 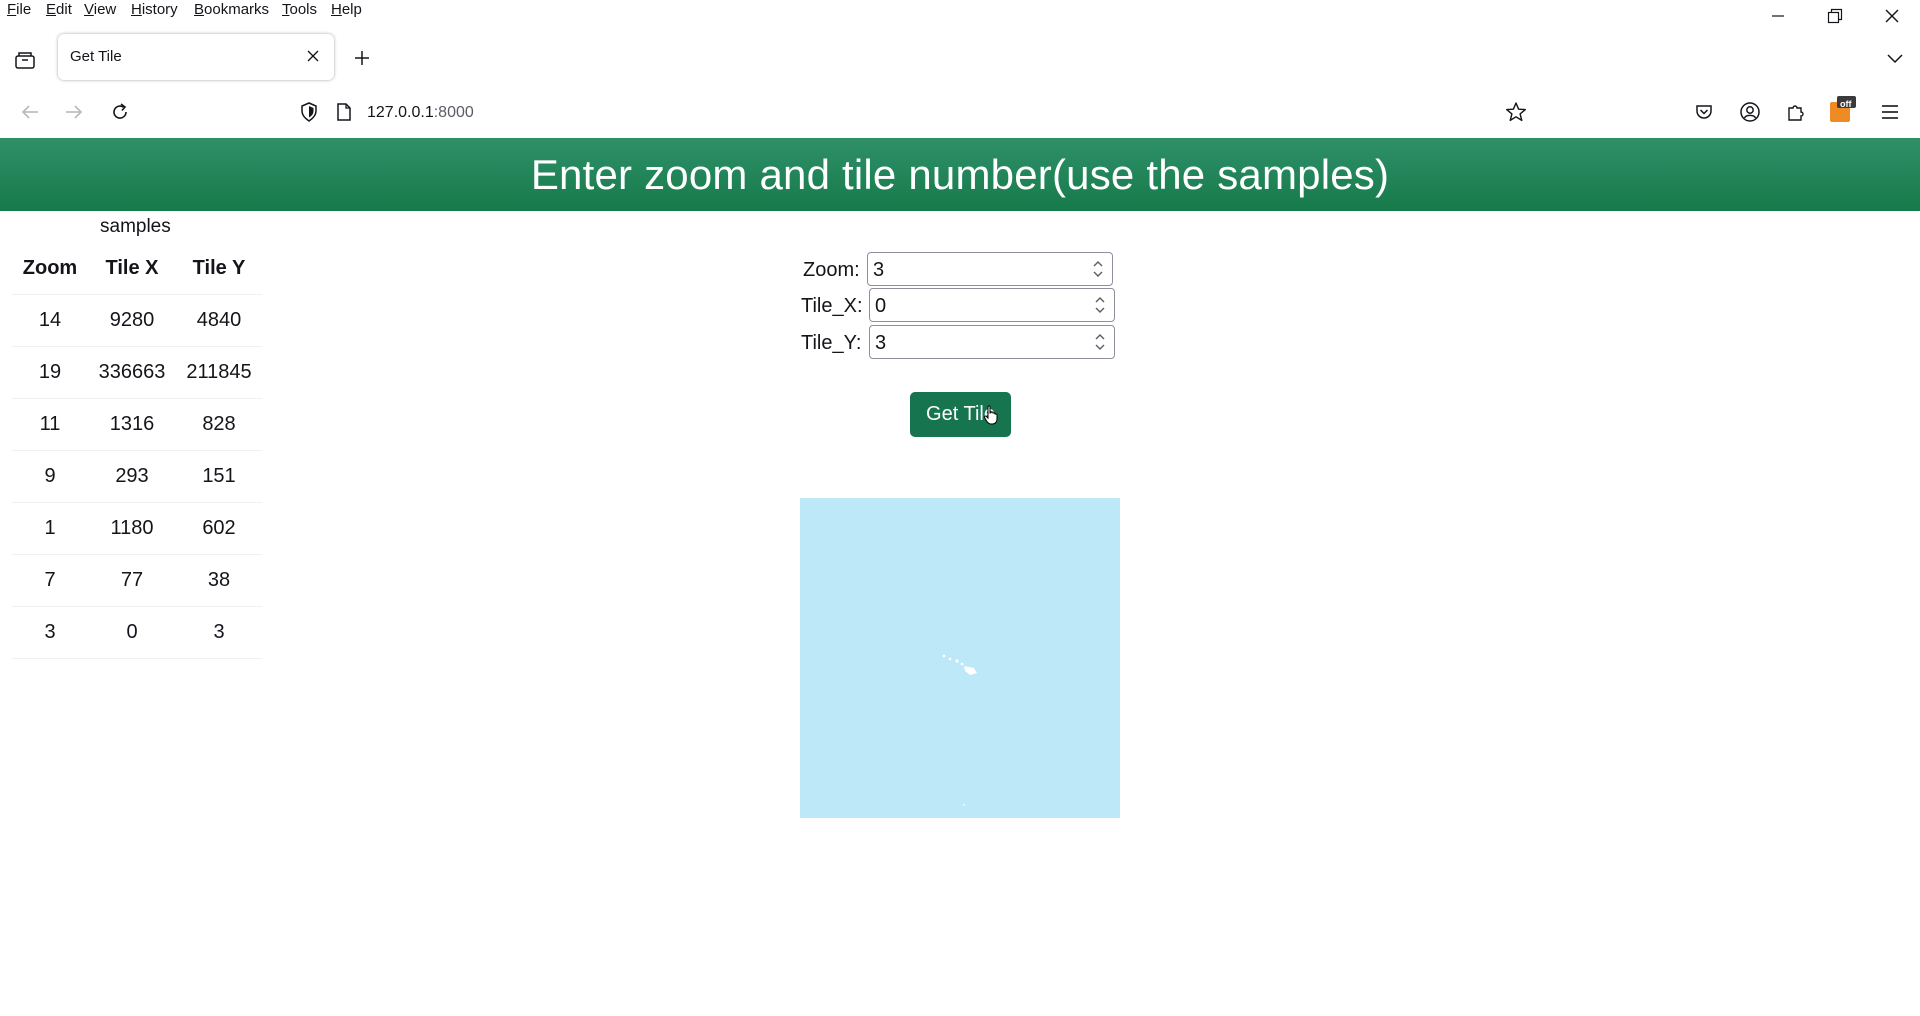 I want to click on chevron-down-icon, so click(x=1895, y=59).